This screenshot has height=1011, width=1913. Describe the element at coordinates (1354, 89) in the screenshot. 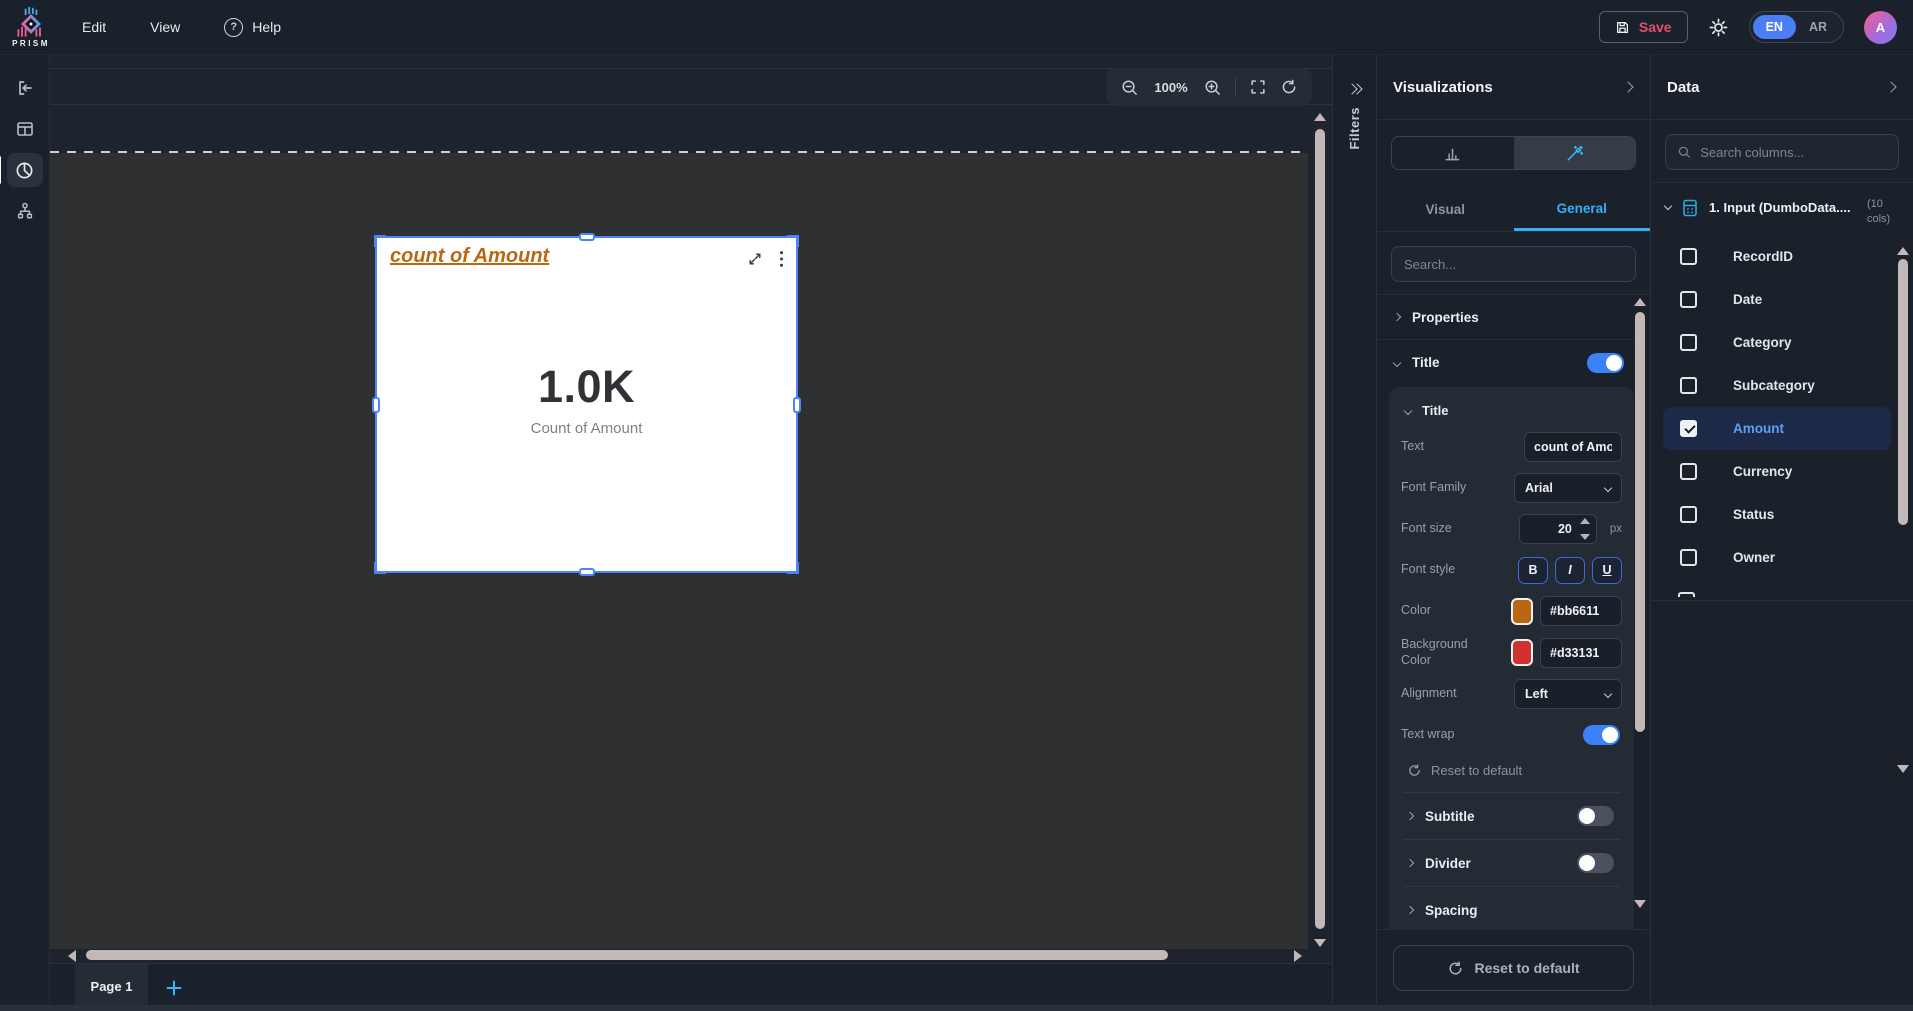

I see `expand-filters-button` at that location.